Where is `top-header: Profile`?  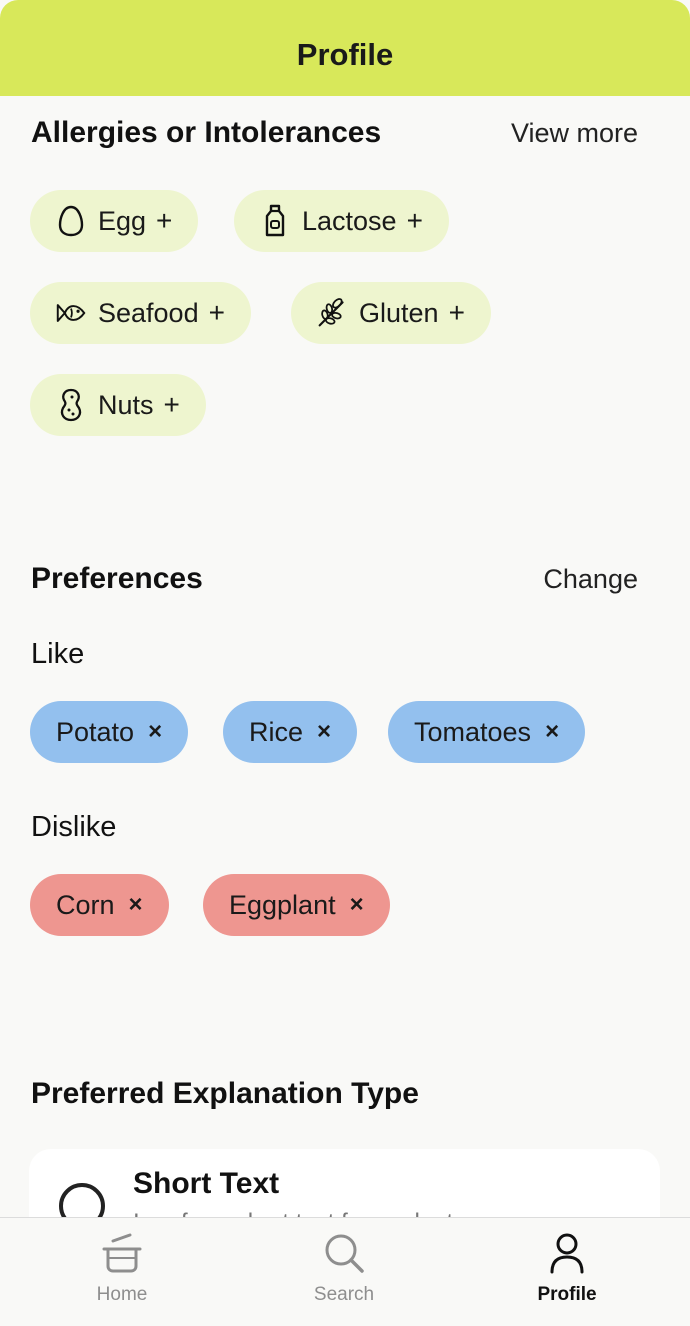 top-header: Profile is located at coordinates (345, 48).